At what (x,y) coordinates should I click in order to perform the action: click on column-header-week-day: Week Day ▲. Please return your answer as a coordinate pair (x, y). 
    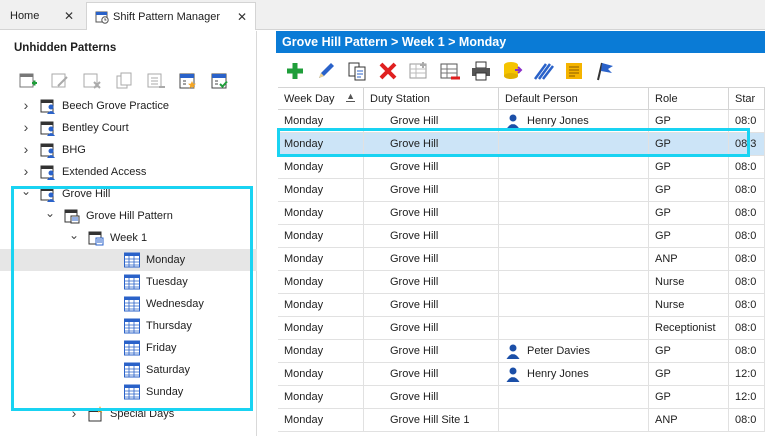
    Looking at the image, I should click on (321, 99).